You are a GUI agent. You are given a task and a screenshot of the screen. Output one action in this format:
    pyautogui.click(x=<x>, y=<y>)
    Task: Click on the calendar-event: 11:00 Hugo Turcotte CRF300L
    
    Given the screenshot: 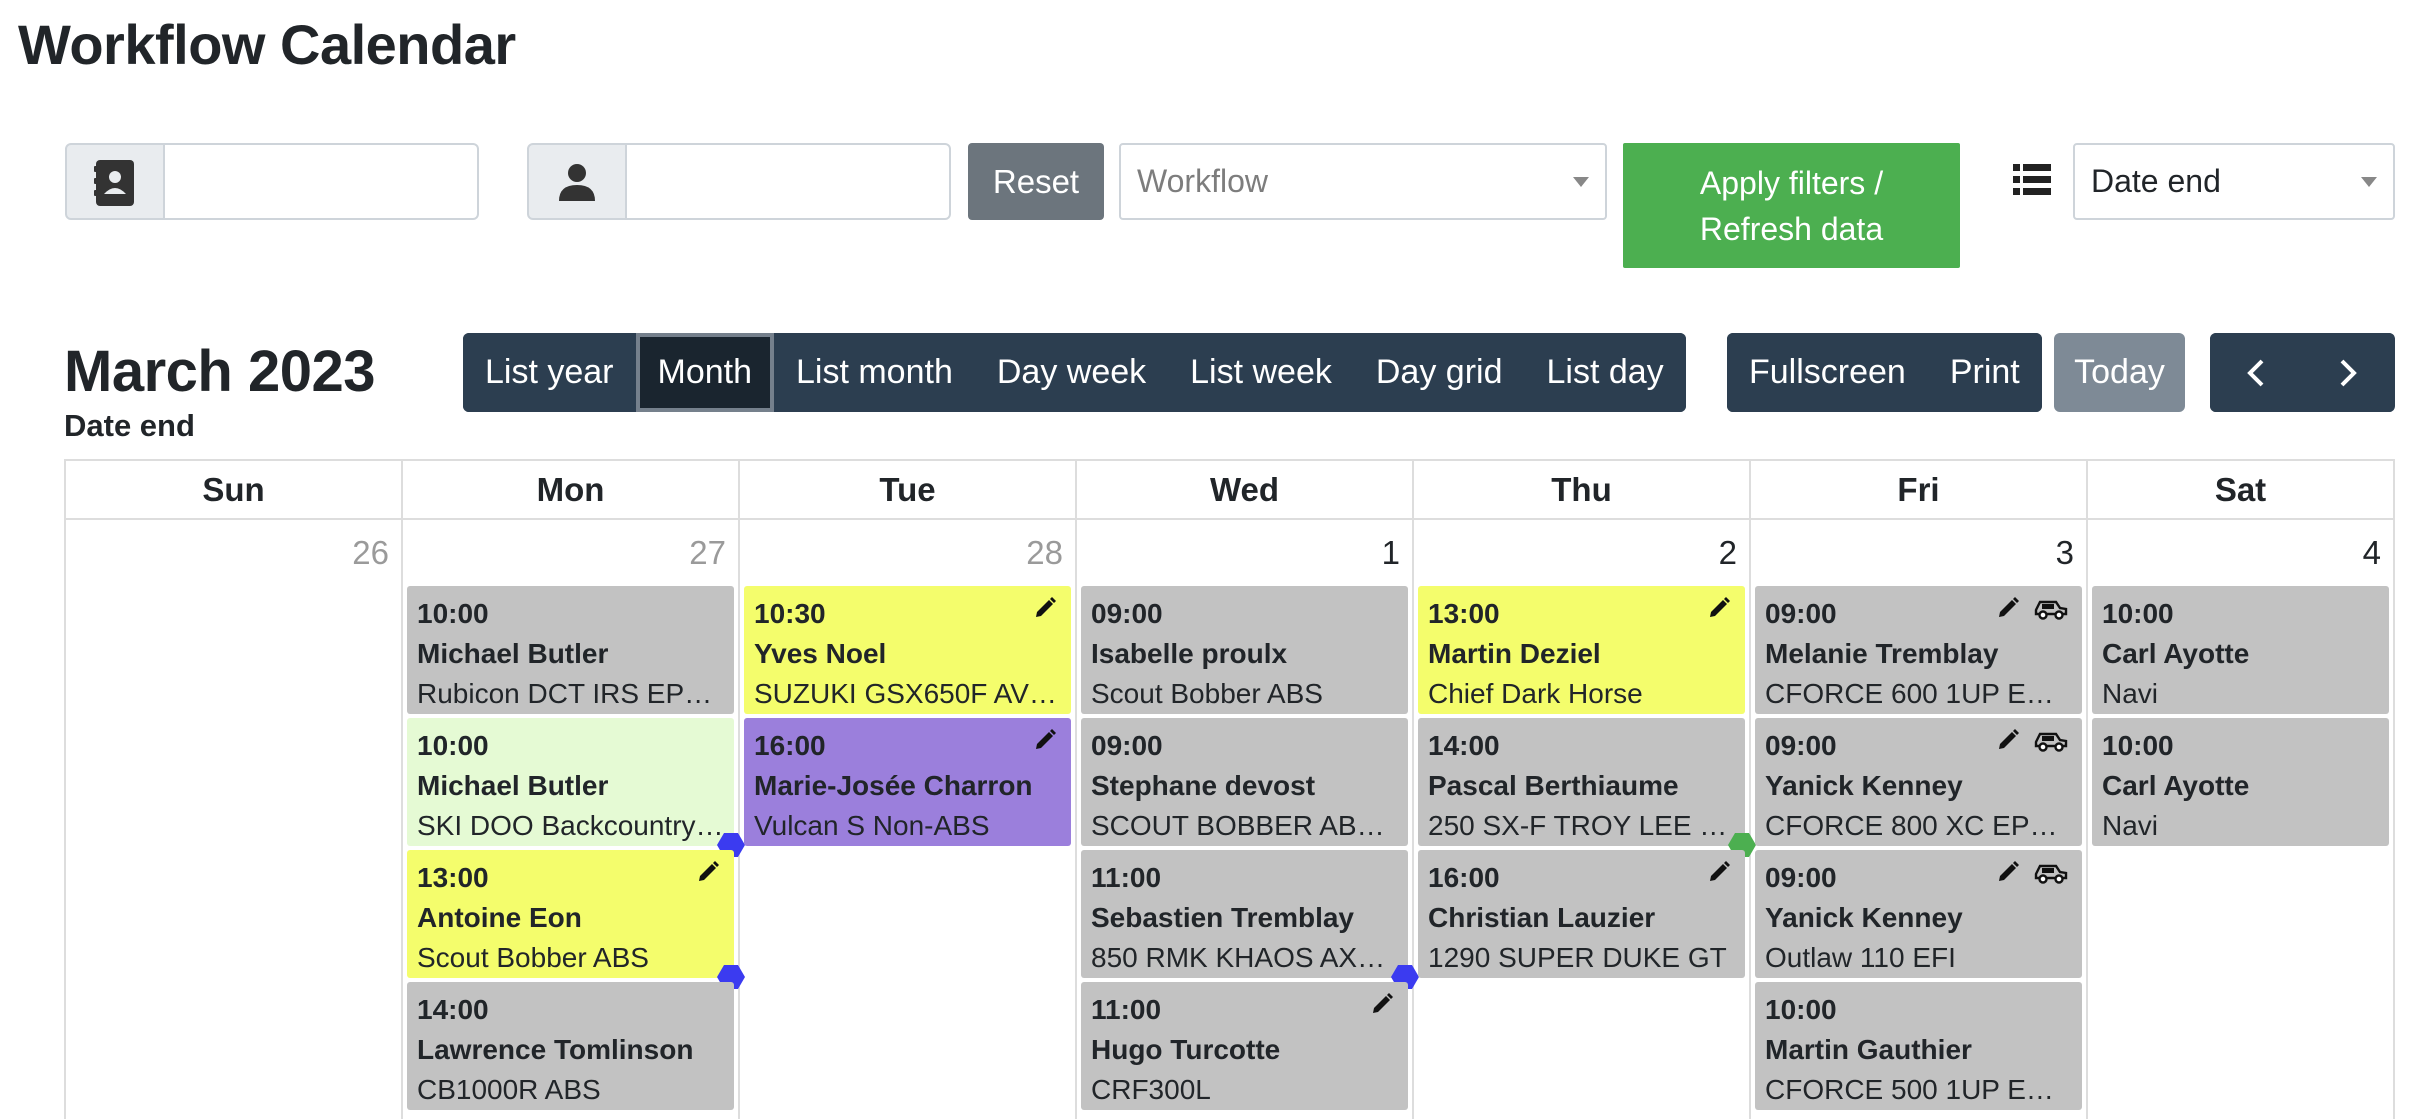 What is the action you would take?
    pyautogui.click(x=1244, y=1046)
    